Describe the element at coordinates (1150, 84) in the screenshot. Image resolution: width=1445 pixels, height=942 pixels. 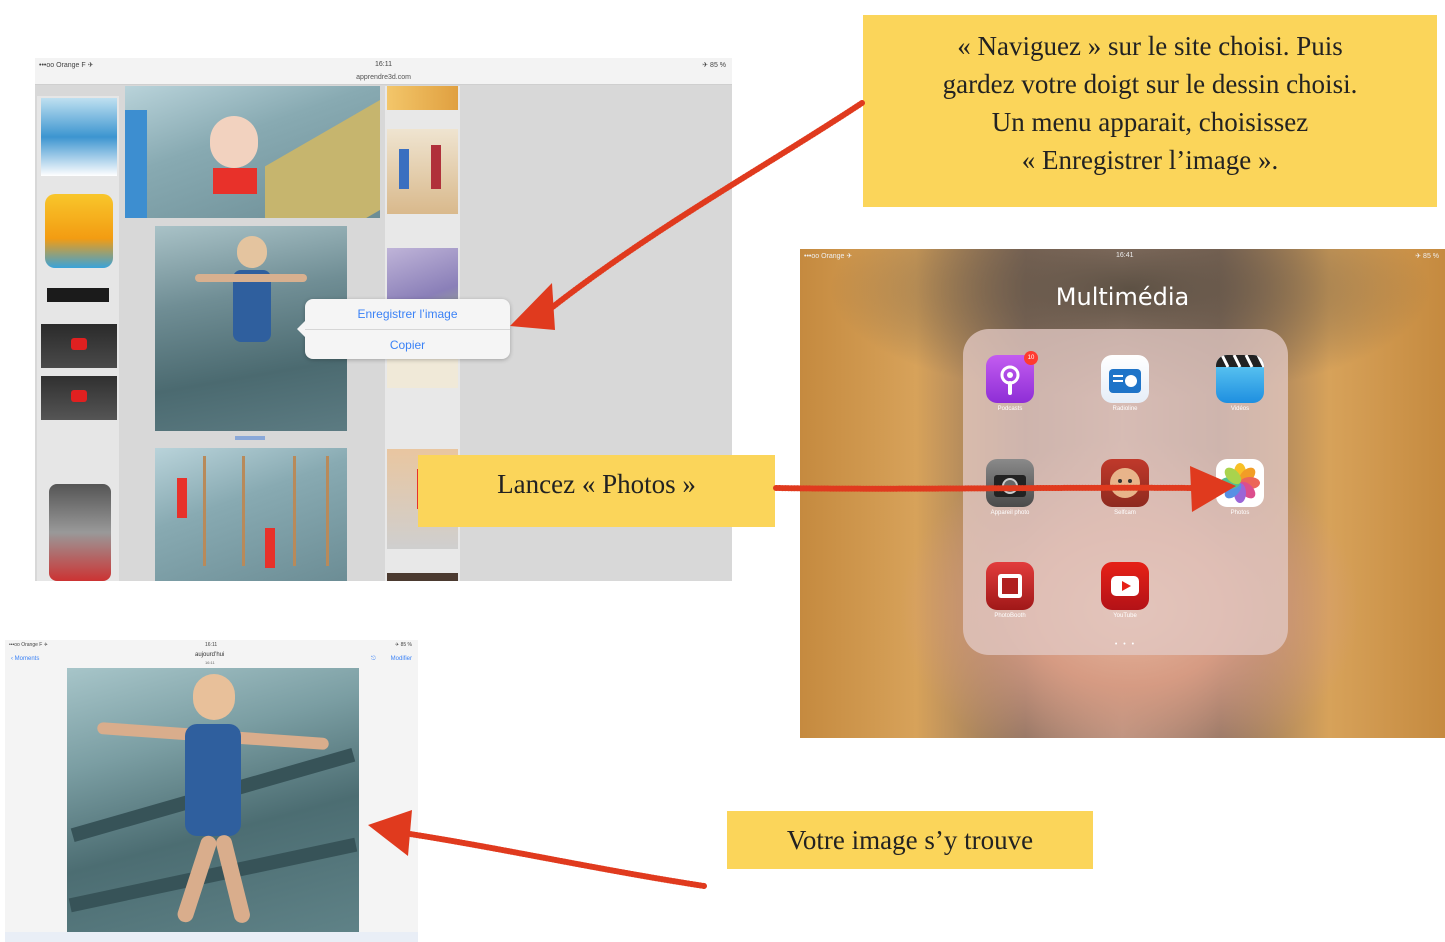
I see `callout-line: gardez votre doigt sur le dessin choisi.` at that location.